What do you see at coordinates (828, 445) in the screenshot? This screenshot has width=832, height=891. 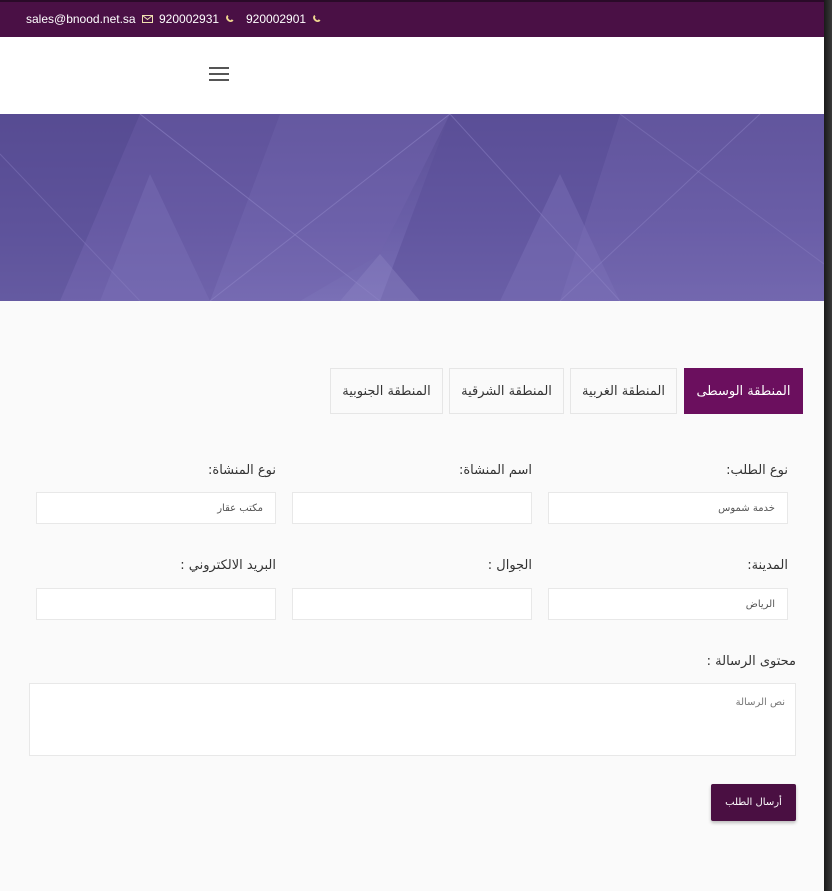 I see `window-edge` at bounding box center [828, 445].